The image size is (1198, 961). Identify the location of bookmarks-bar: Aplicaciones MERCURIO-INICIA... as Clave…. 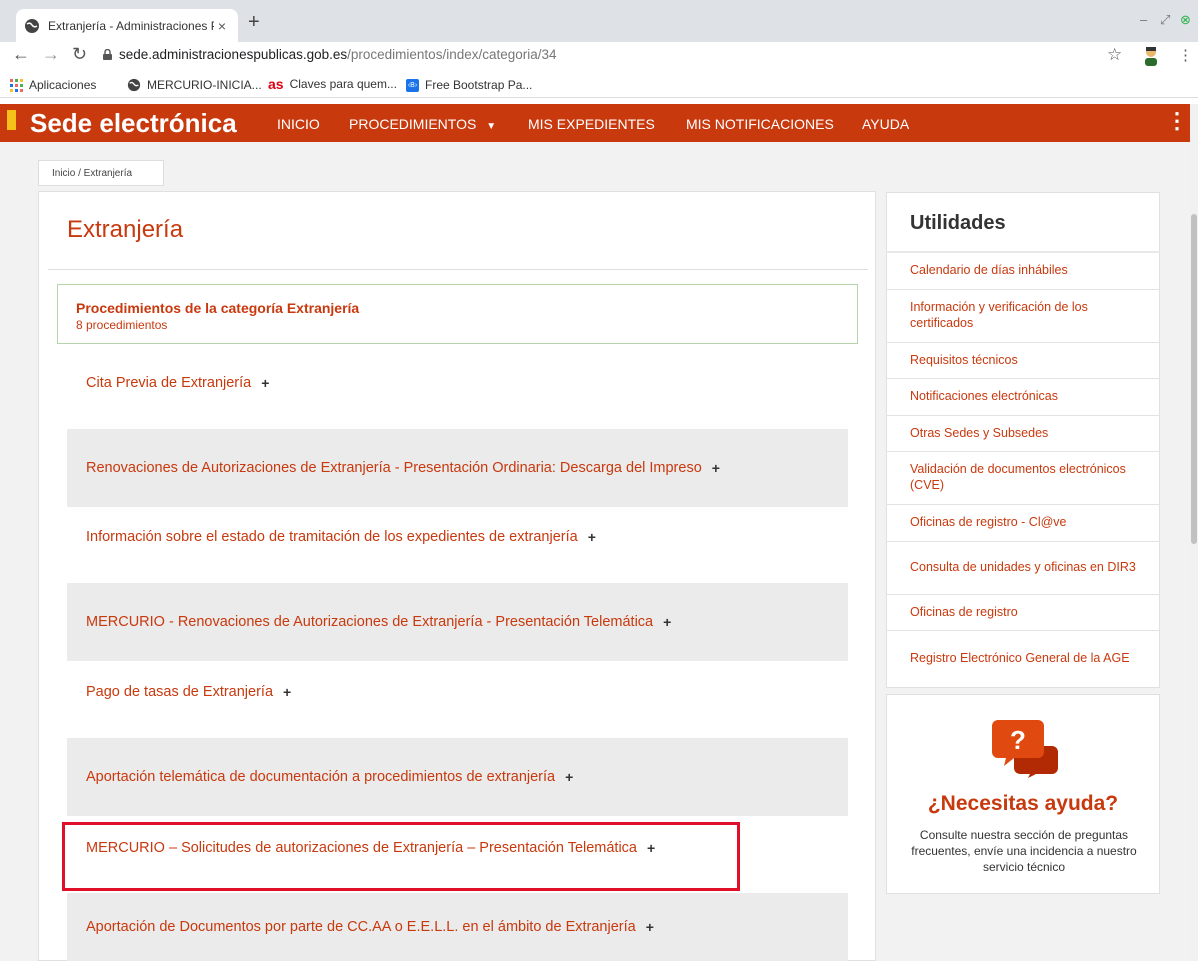
(599, 85).